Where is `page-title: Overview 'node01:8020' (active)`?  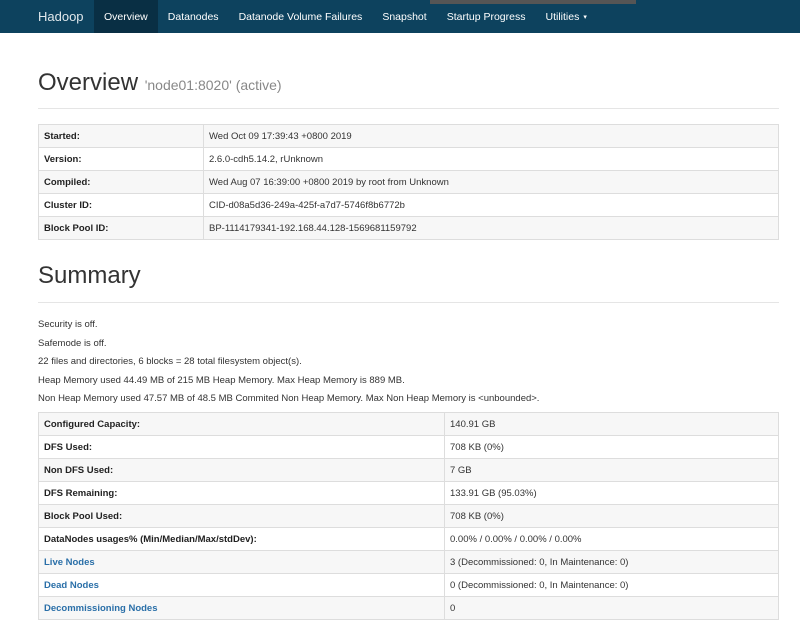 page-title: Overview 'node01:8020' (active) is located at coordinates (160, 83).